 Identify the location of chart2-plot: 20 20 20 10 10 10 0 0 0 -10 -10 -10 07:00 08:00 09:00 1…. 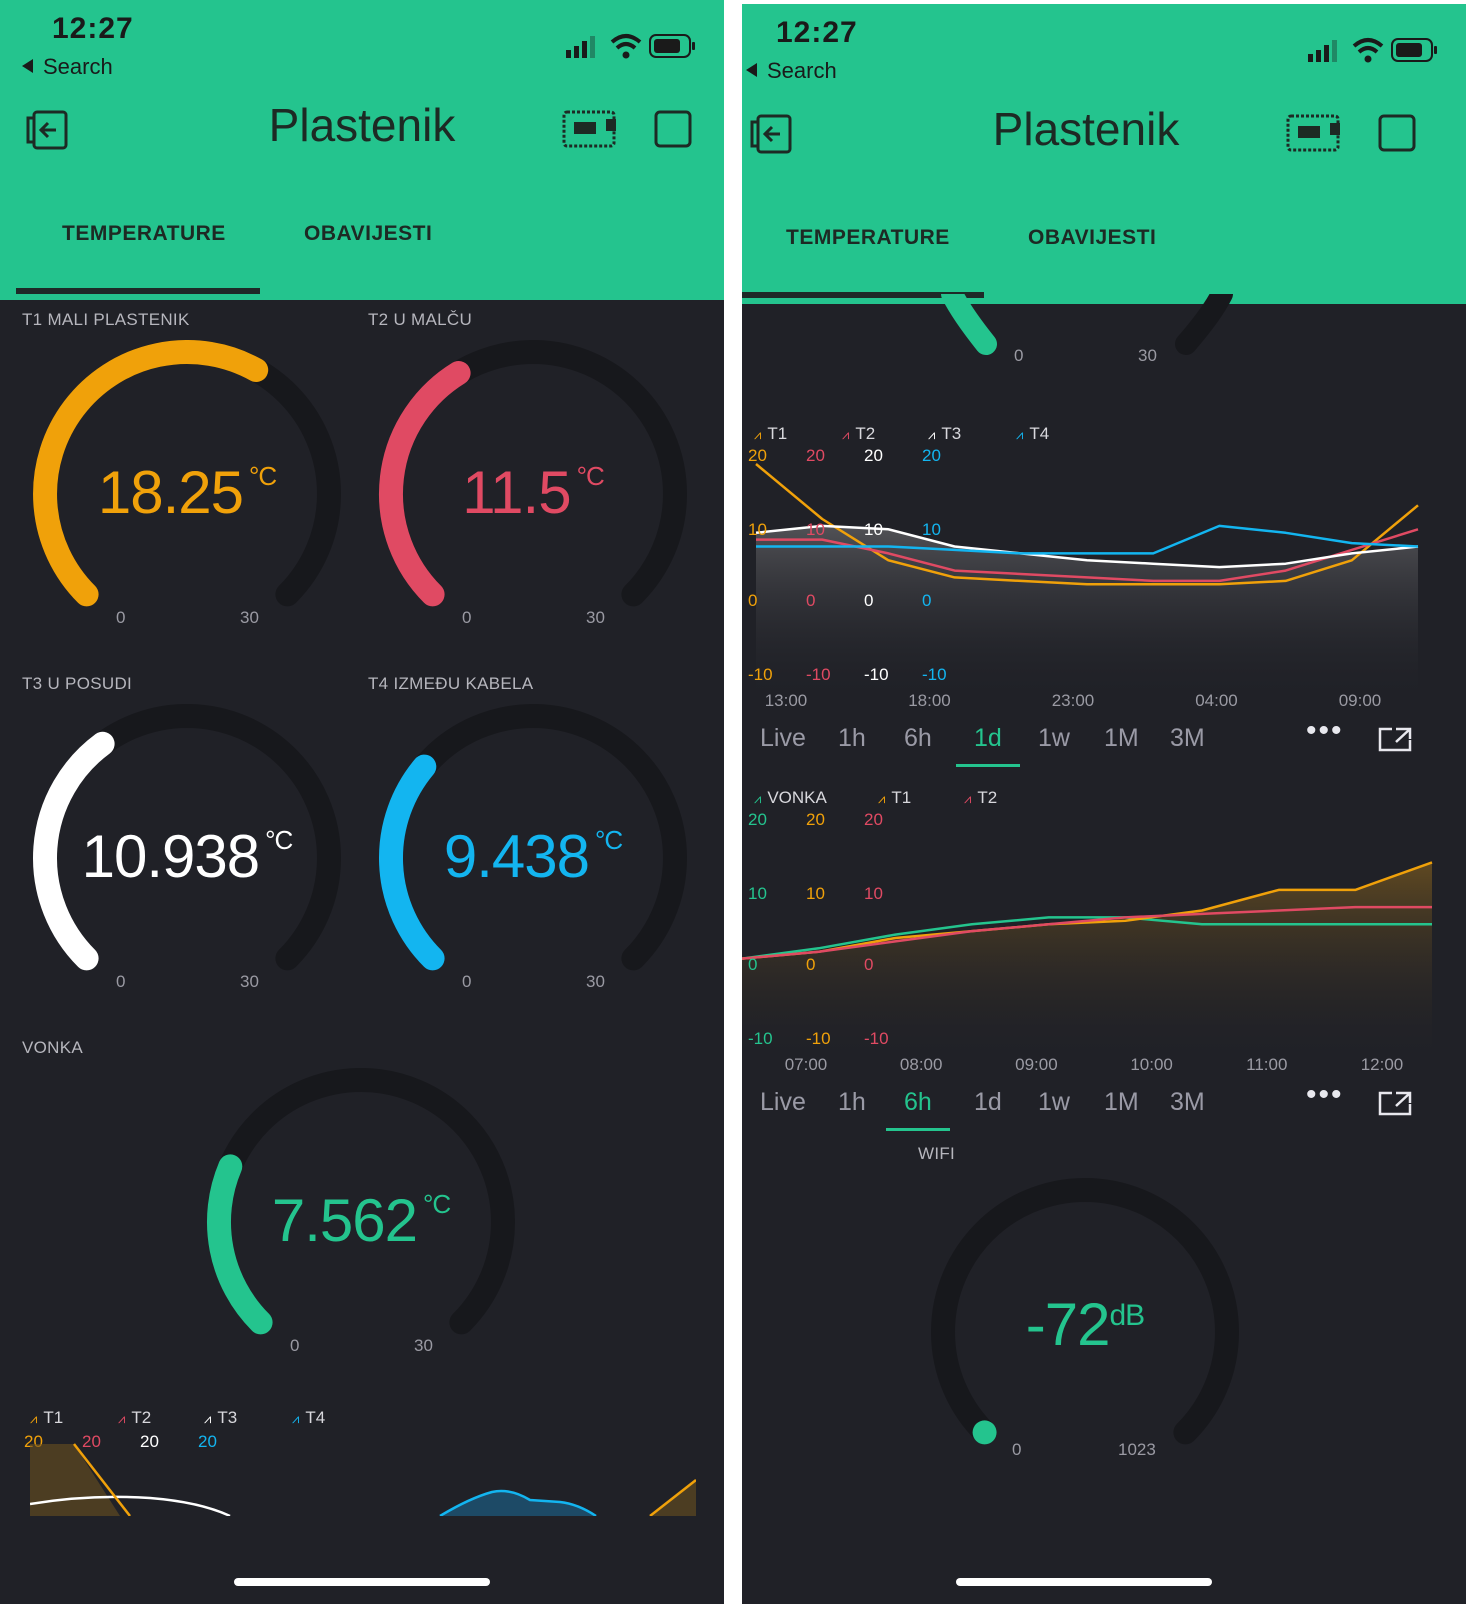
(1104, 948).